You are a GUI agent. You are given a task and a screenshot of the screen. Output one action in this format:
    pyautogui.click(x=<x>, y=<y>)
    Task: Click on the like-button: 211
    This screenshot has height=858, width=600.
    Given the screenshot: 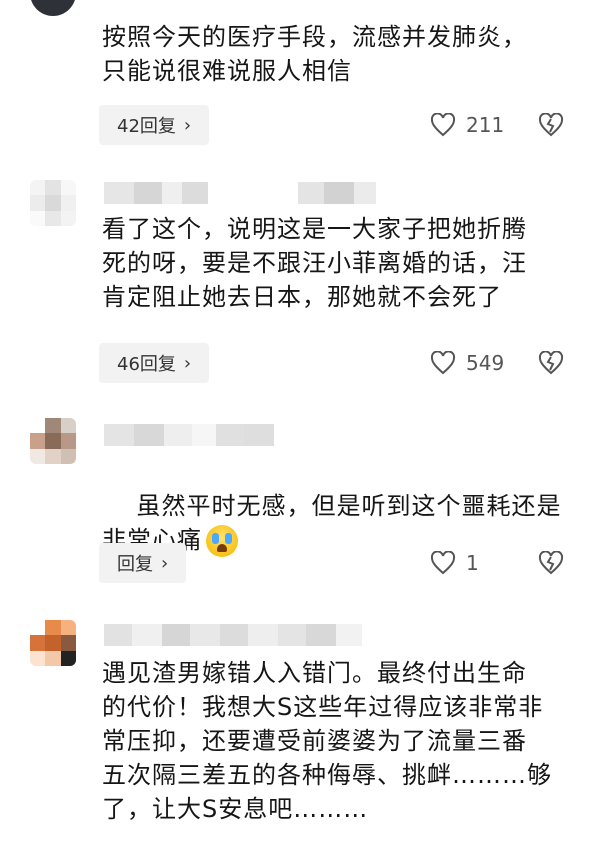 What is the action you would take?
    pyautogui.click(x=467, y=125)
    